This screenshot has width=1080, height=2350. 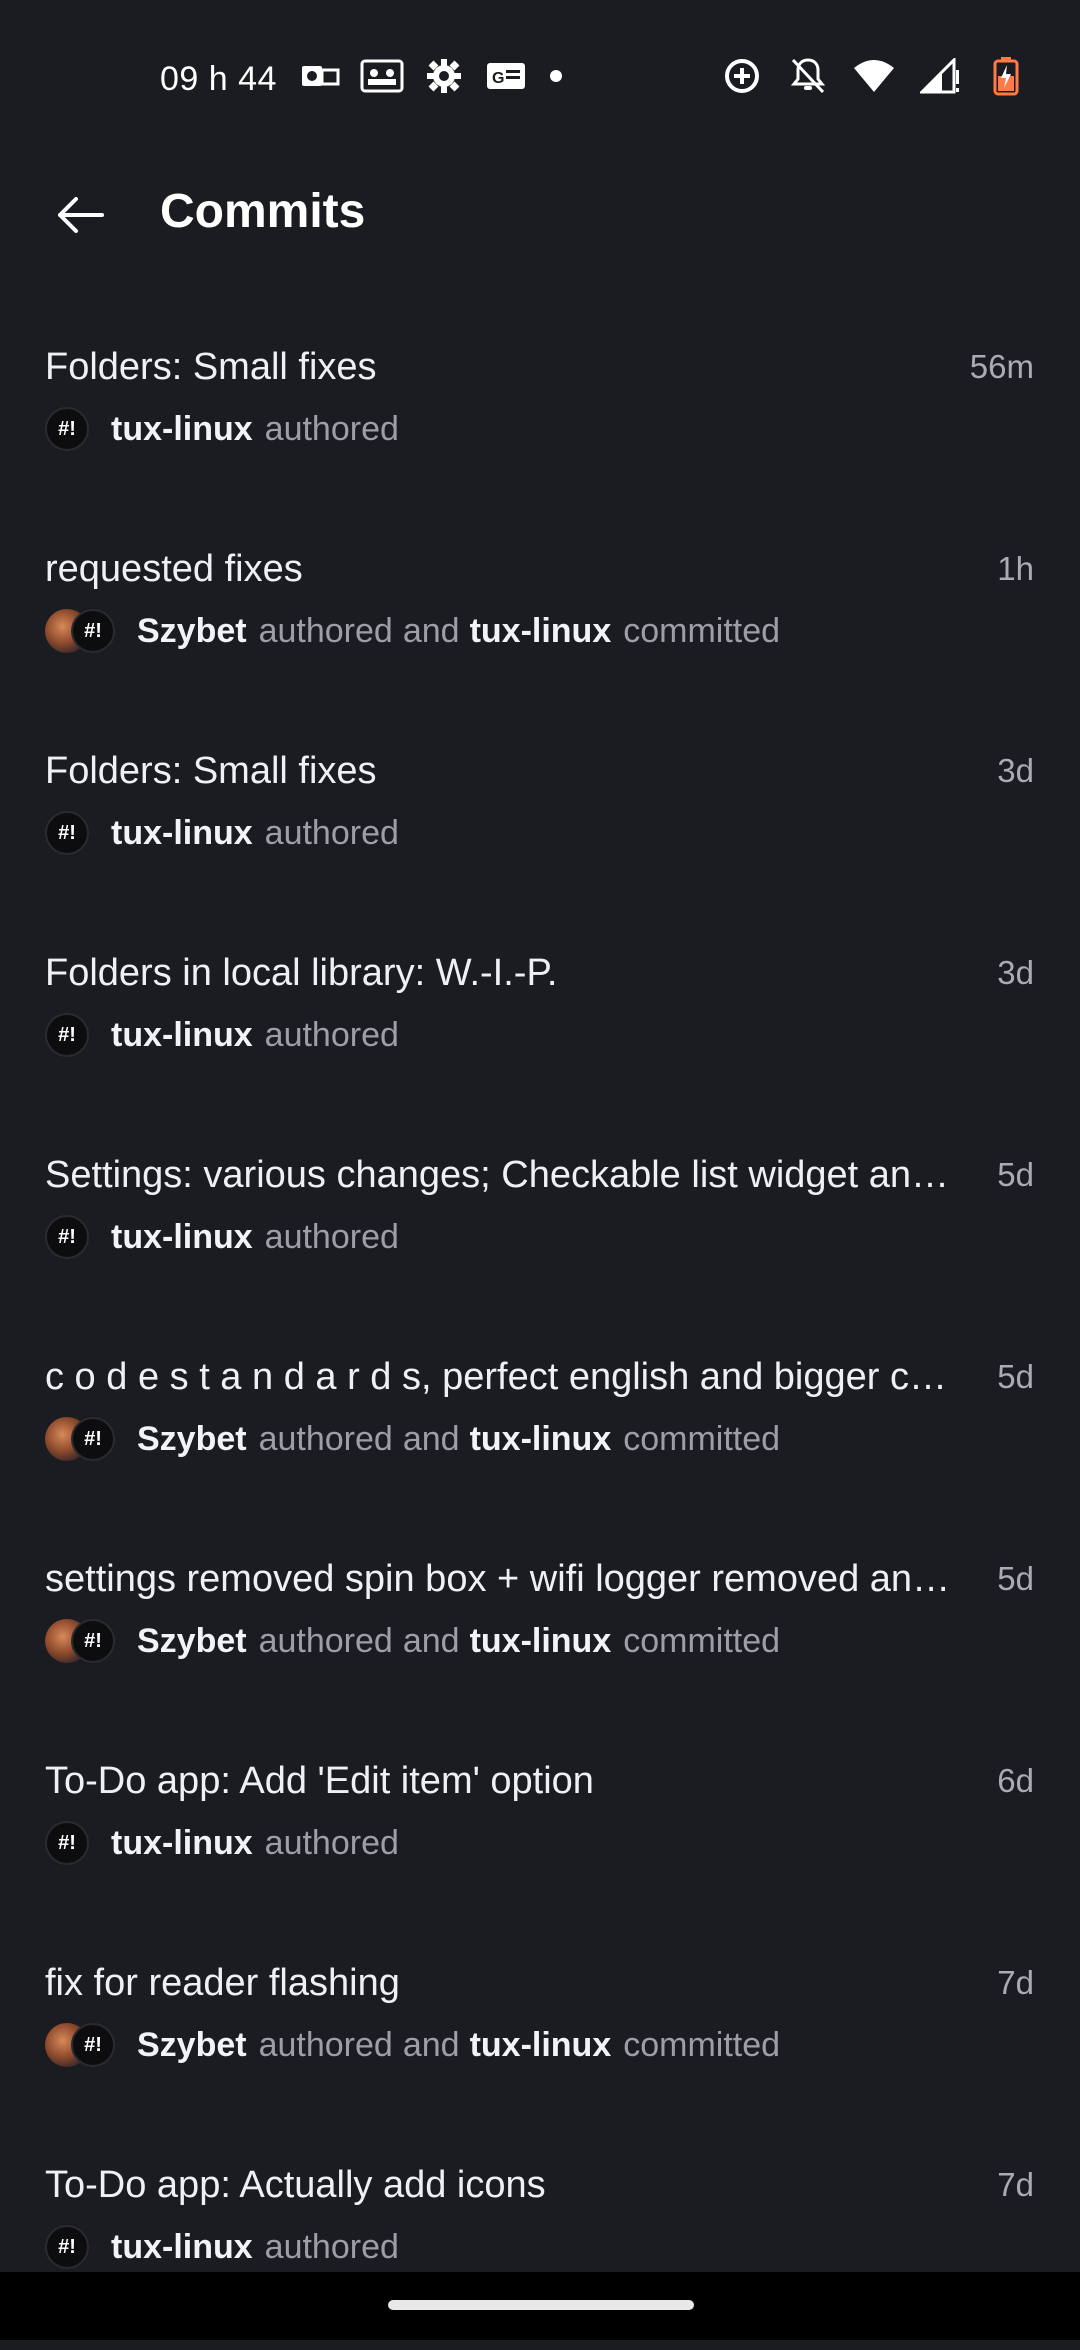 I want to click on wifi-icon, so click(x=874, y=76).